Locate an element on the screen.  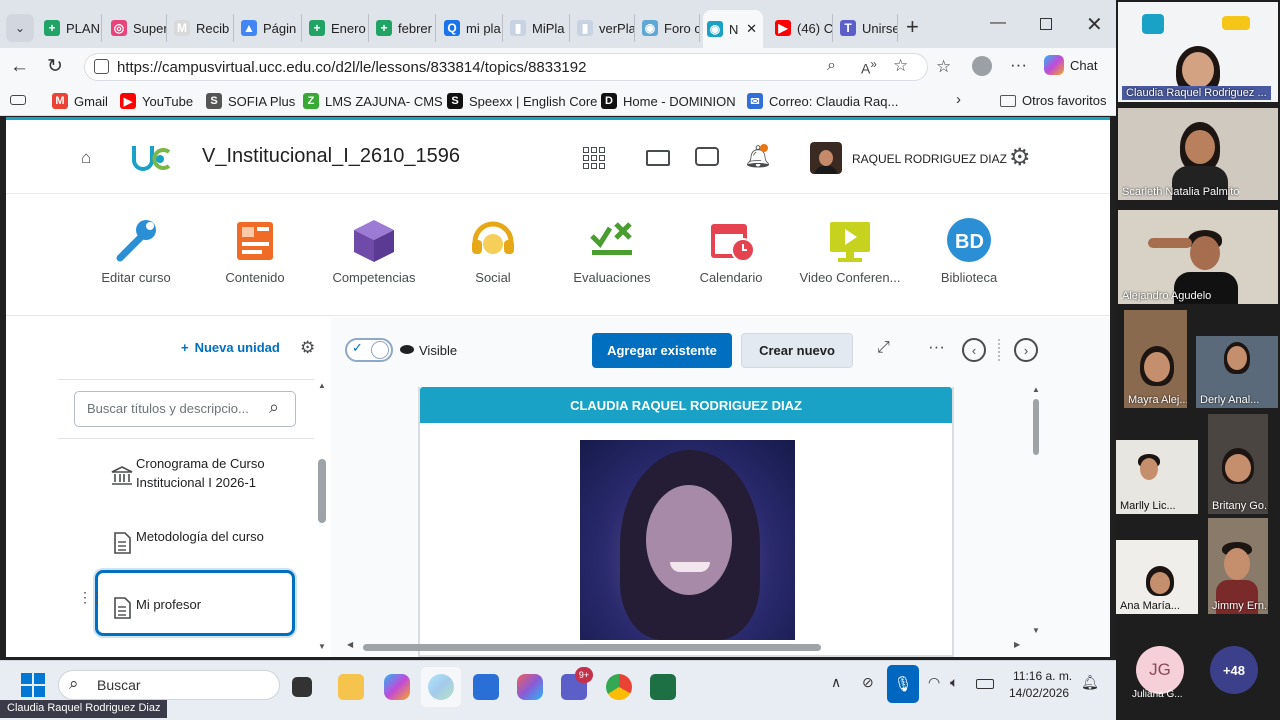
bookmark-item: M Gmail is located at coordinates (80, 101).